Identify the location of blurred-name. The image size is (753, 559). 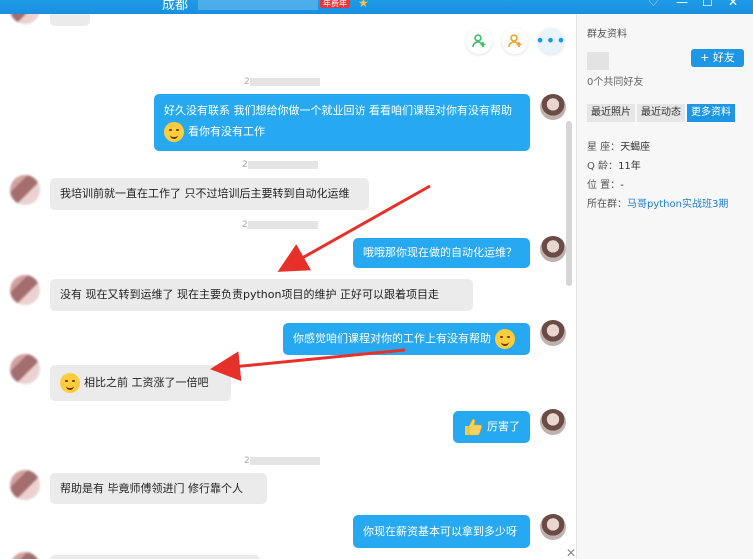
(258, 5).